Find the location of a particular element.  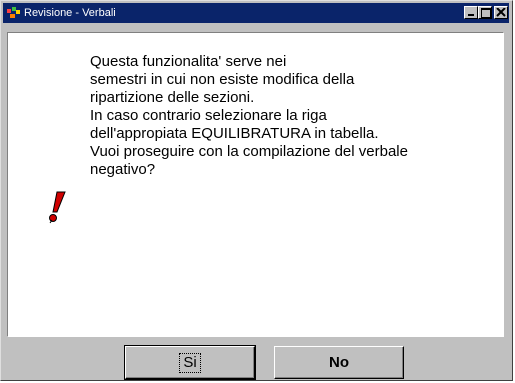

exclamation-icon is located at coordinates (57, 207).